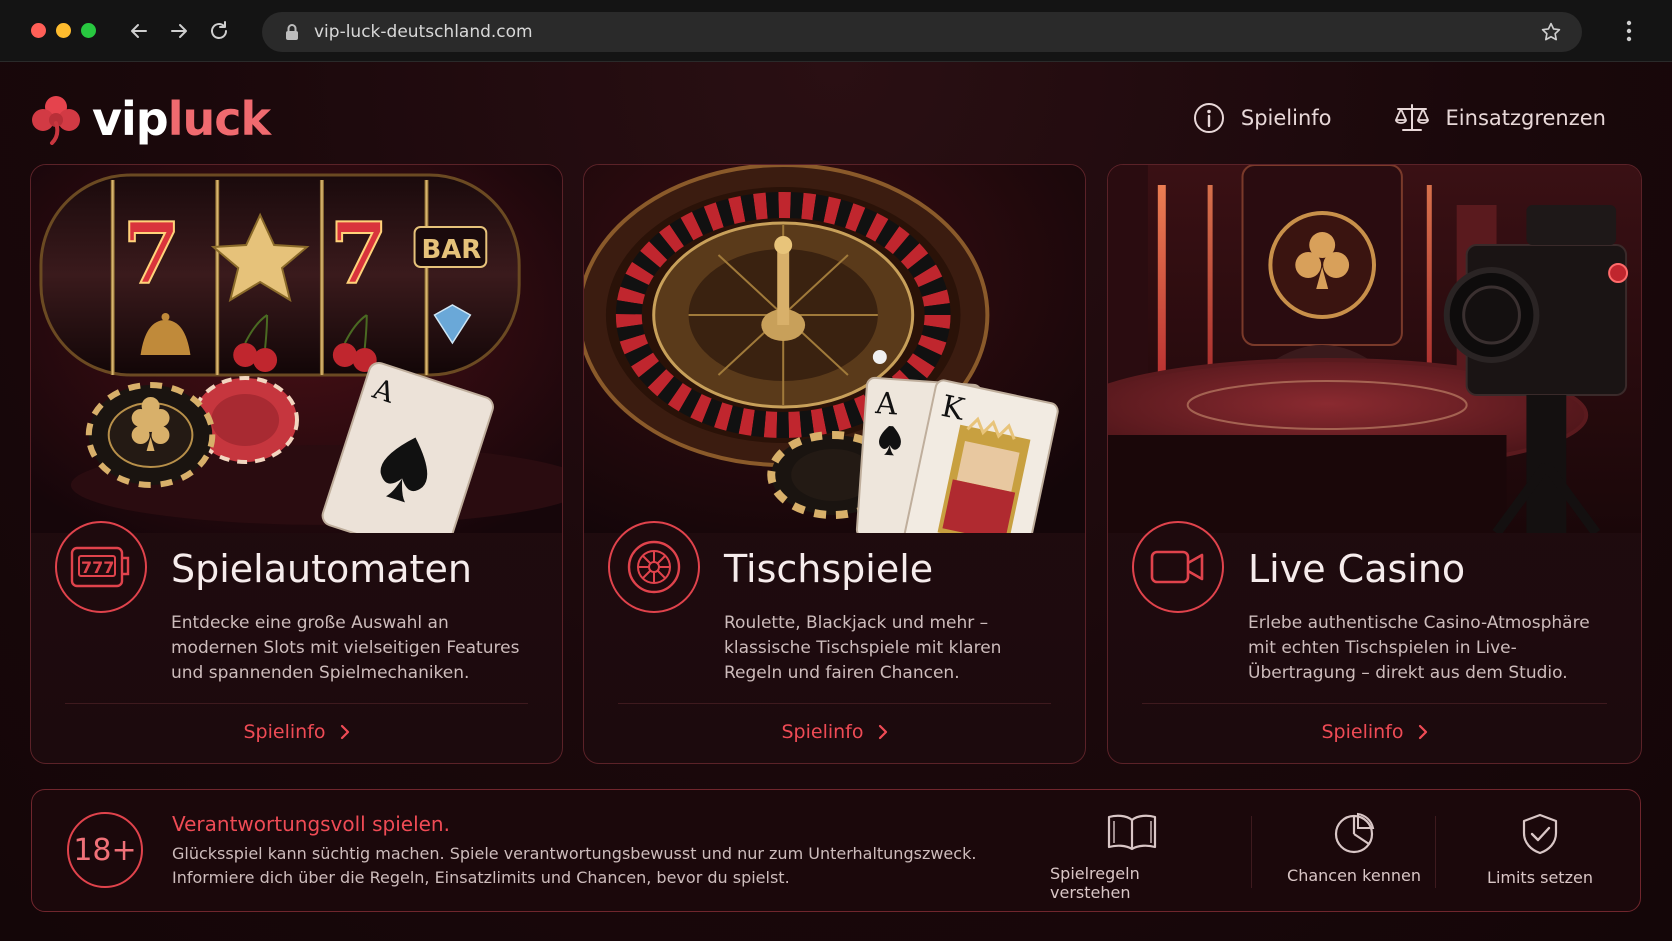 The image size is (1672, 941). What do you see at coordinates (1540, 834) in the screenshot?
I see `shield-check-icon` at bounding box center [1540, 834].